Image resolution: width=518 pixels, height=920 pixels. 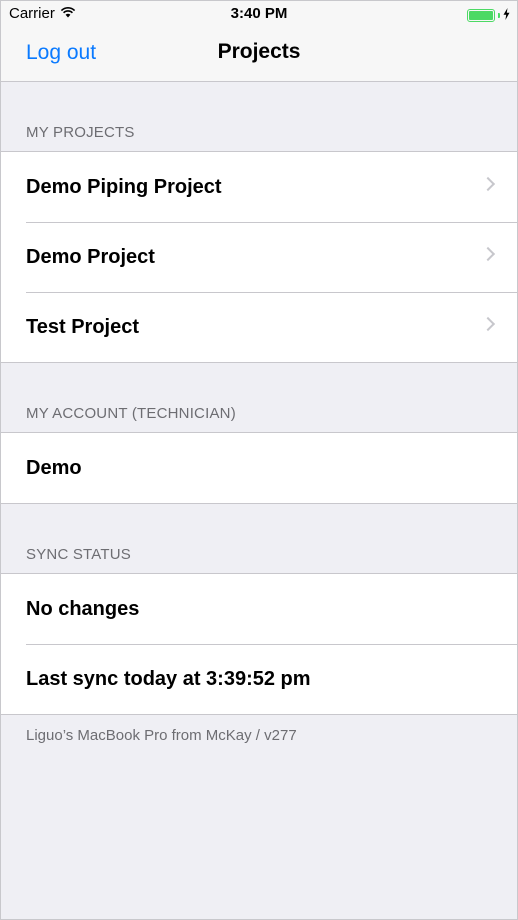 What do you see at coordinates (161, 735) in the screenshot?
I see `device-version-note: Liguo’s MacBook Pro from McKay / v277` at bounding box center [161, 735].